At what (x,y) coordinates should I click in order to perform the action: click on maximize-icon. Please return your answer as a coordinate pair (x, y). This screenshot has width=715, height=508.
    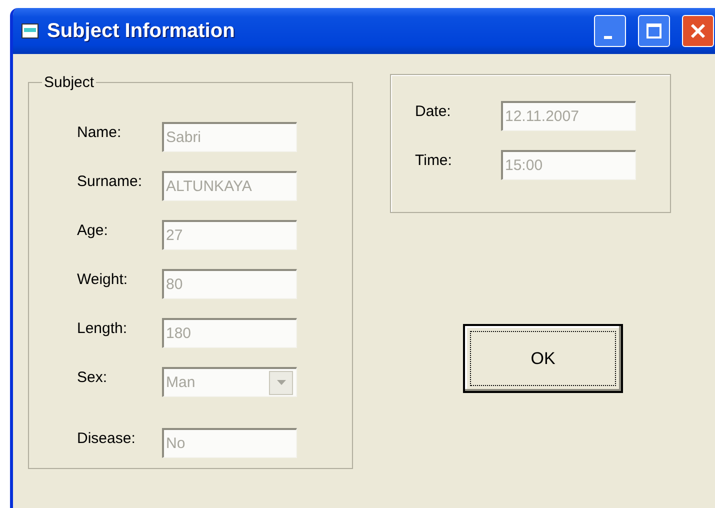
    Looking at the image, I should click on (654, 31).